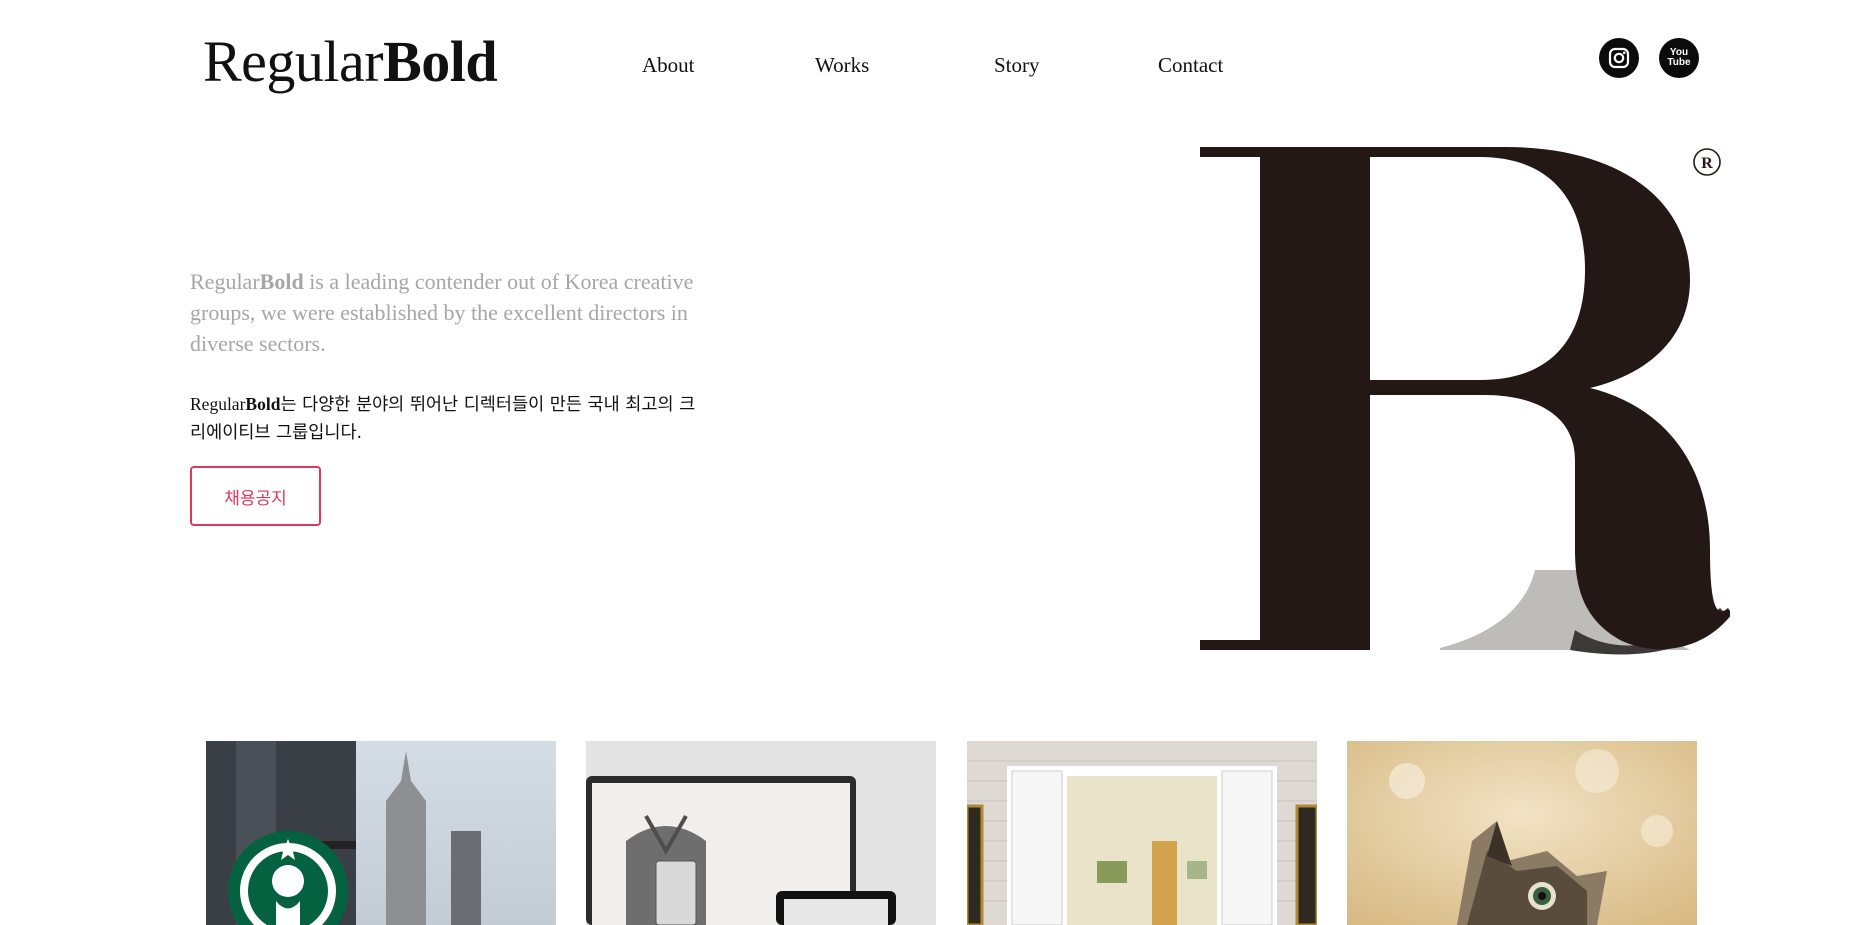  What do you see at coordinates (281, 281) in the screenshot?
I see `intro-en-bold: Bold` at bounding box center [281, 281].